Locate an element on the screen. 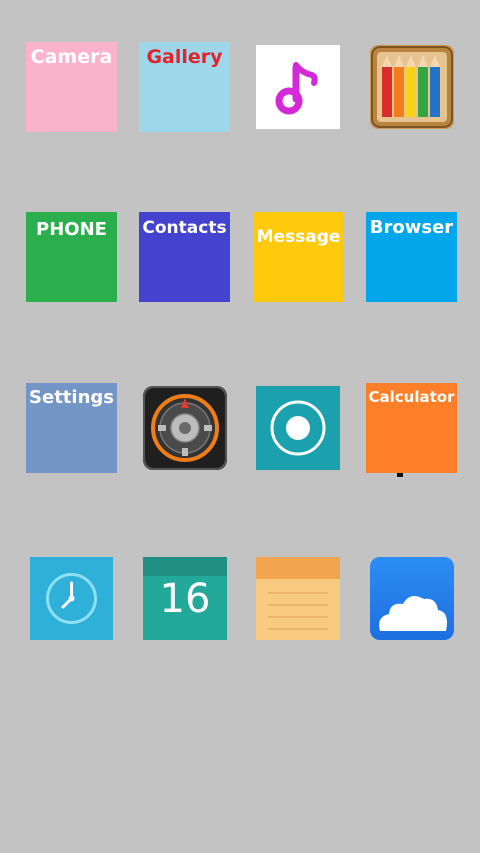 This screenshot has width=480, height=853. clock-app-tile is located at coordinates (71, 598).